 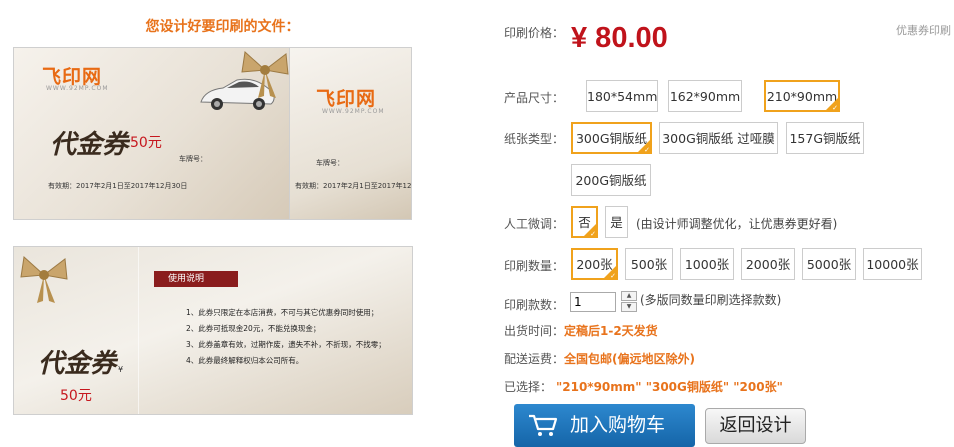 I want to click on add-to-cart-label: 加入购物车, so click(x=618, y=425).